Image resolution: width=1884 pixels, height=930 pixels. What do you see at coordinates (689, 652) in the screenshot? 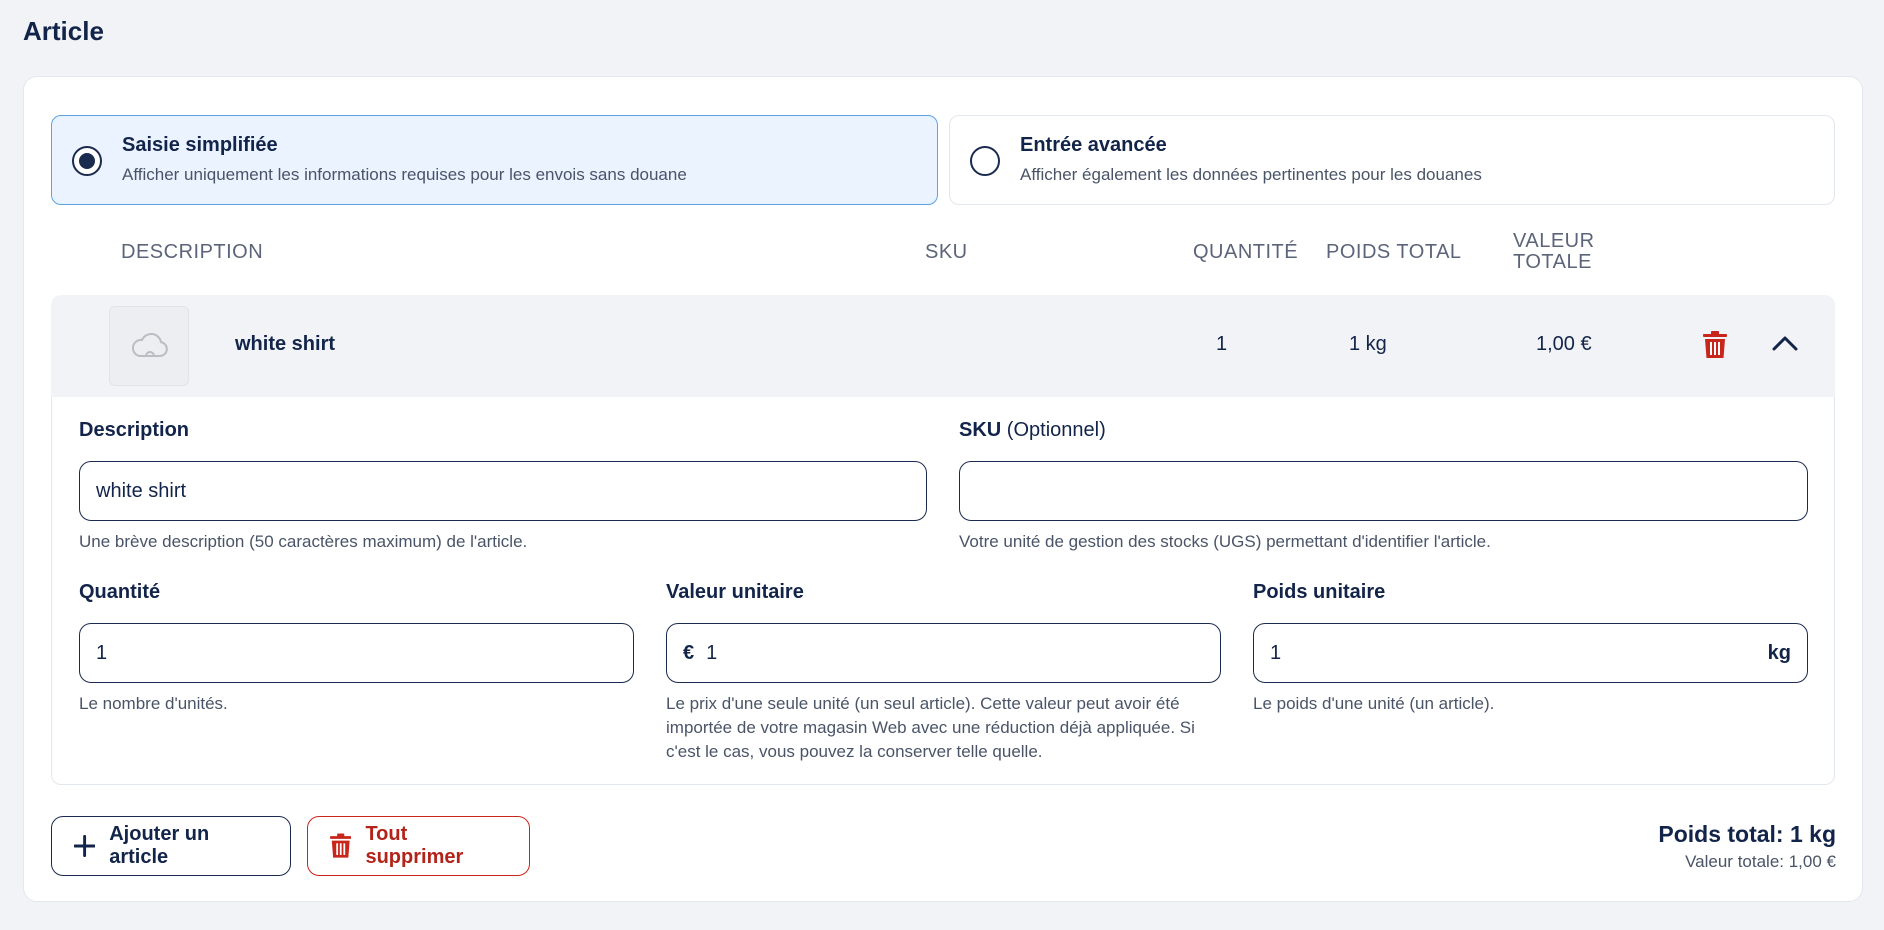
I see `euro-currency-icon: €` at bounding box center [689, 652].